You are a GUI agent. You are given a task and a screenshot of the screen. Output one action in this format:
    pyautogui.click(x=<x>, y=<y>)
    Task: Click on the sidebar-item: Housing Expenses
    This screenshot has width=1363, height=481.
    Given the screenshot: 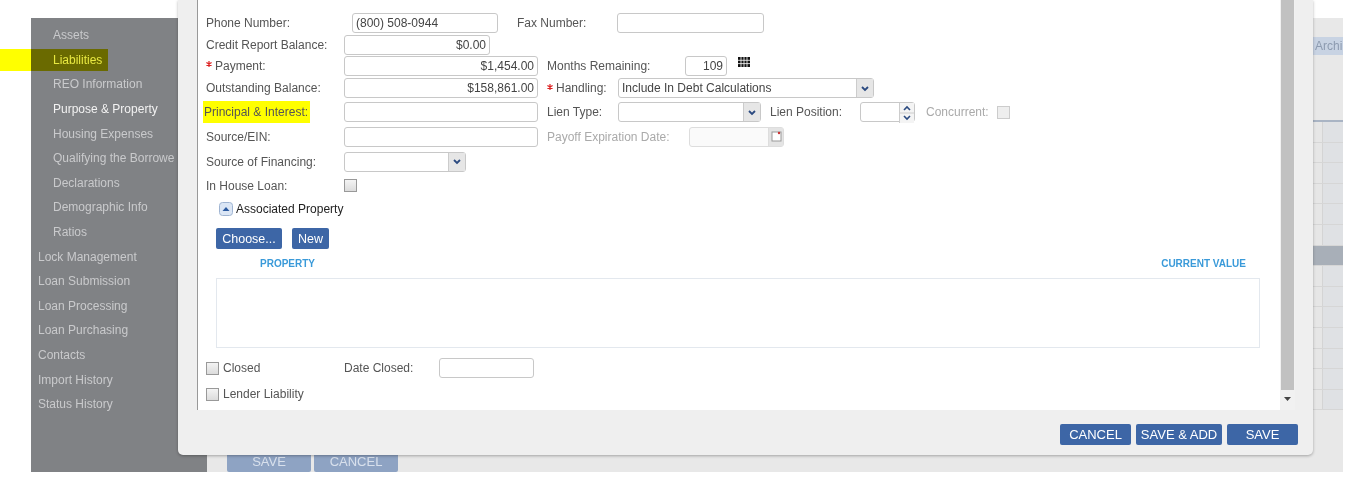 What is the action you would take?
    pyautogui.click(x=103, y=133)
    